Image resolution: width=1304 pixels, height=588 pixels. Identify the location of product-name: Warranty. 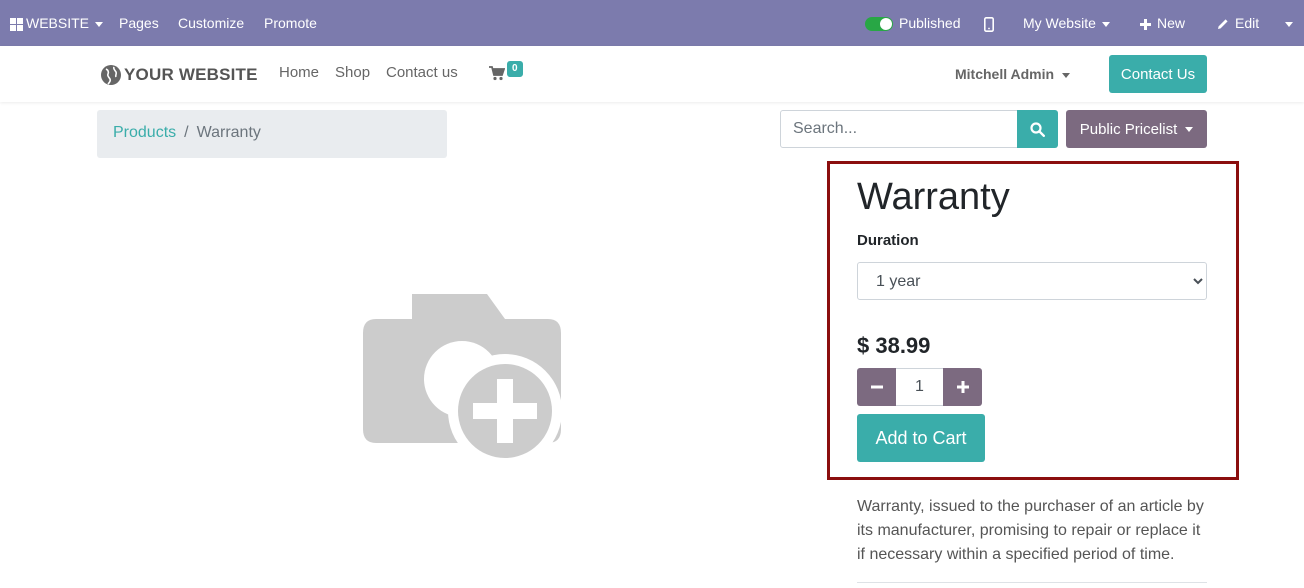
(933, 197).